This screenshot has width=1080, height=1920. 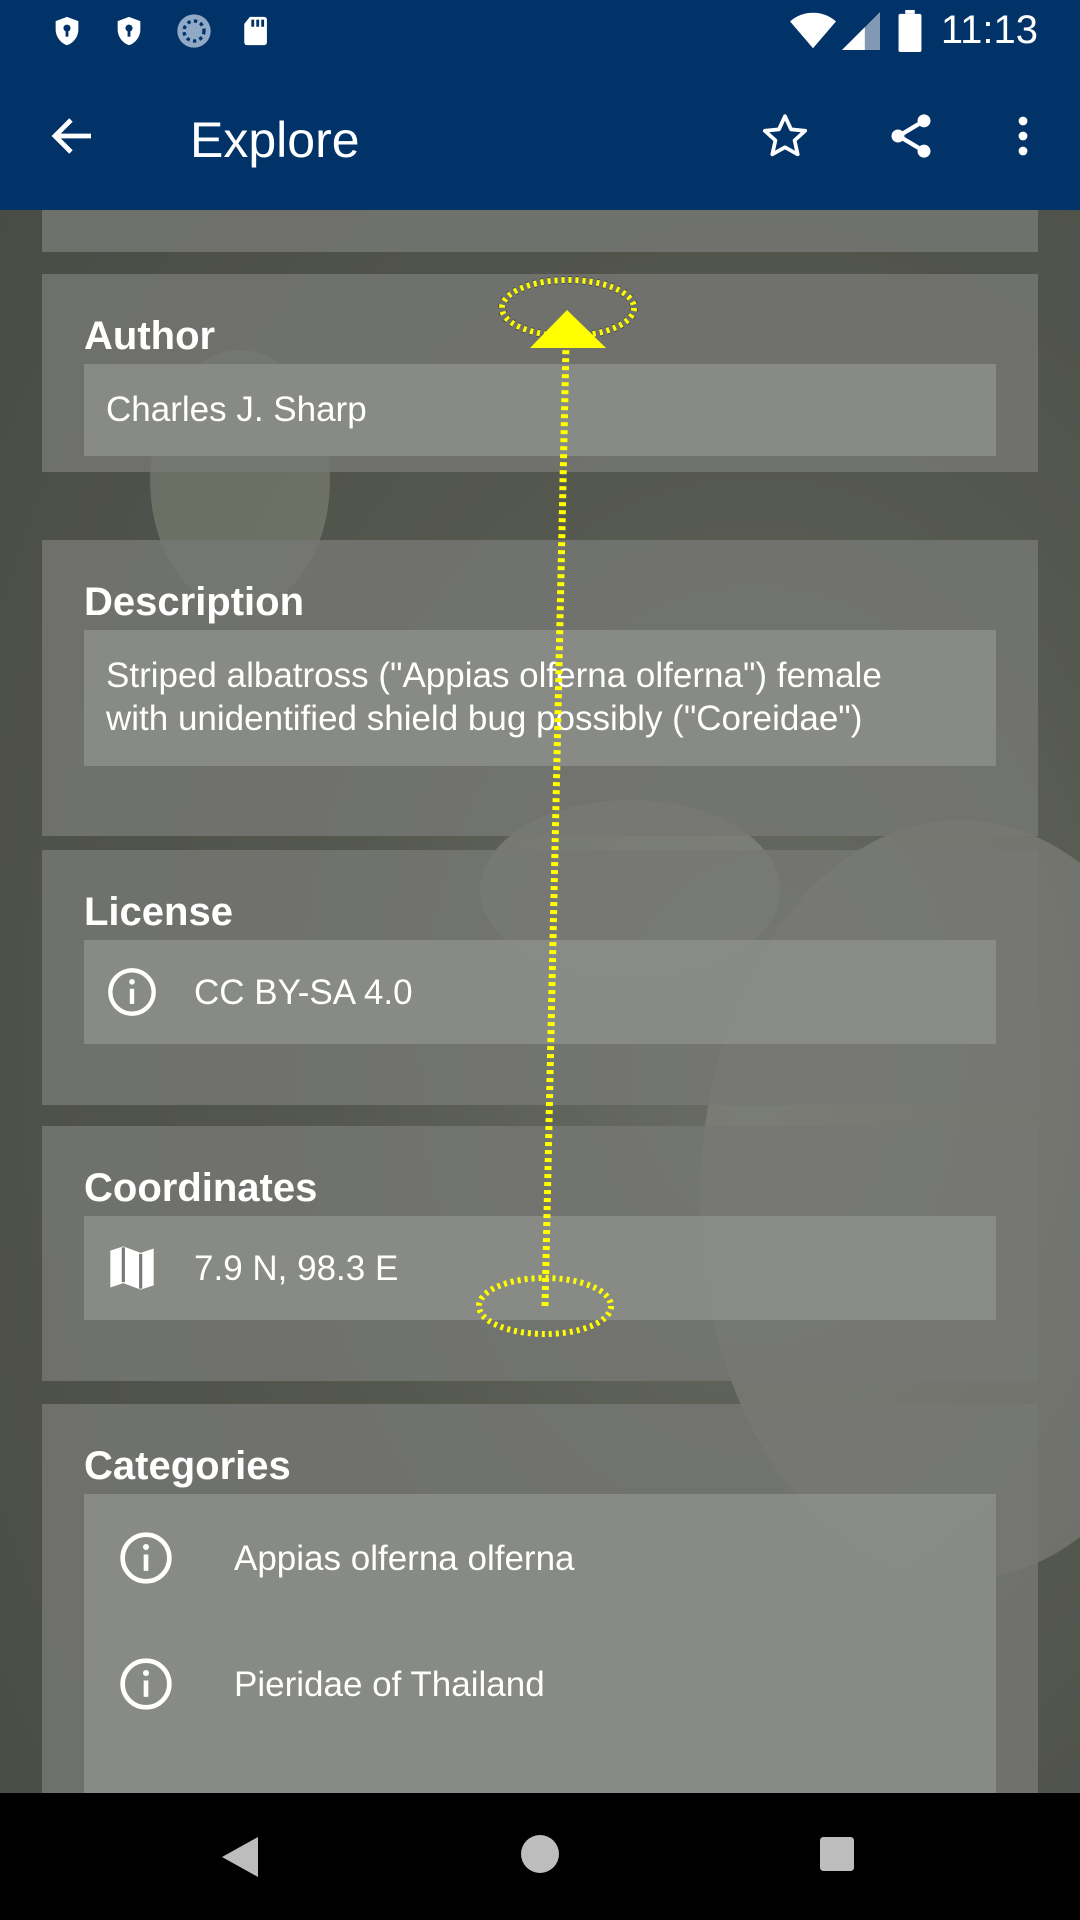 I want to click on author-card: Author Charles J. Sharp, so click(x=540, y=373).